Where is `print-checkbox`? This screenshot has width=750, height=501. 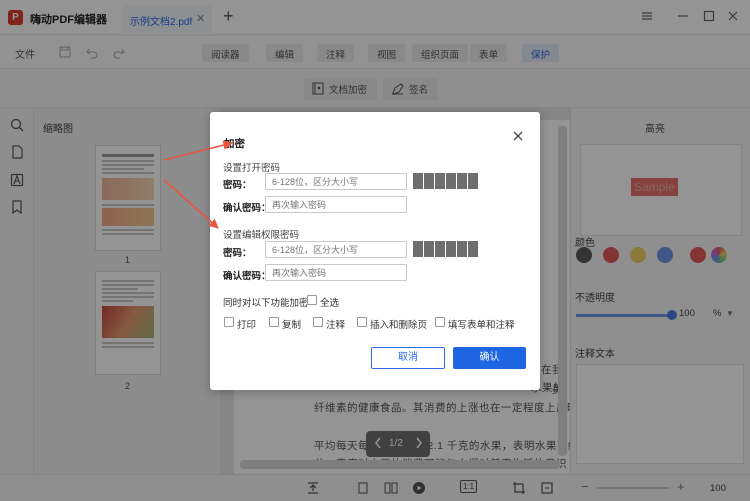 print-checkbox is located at coordinates (229, 322).